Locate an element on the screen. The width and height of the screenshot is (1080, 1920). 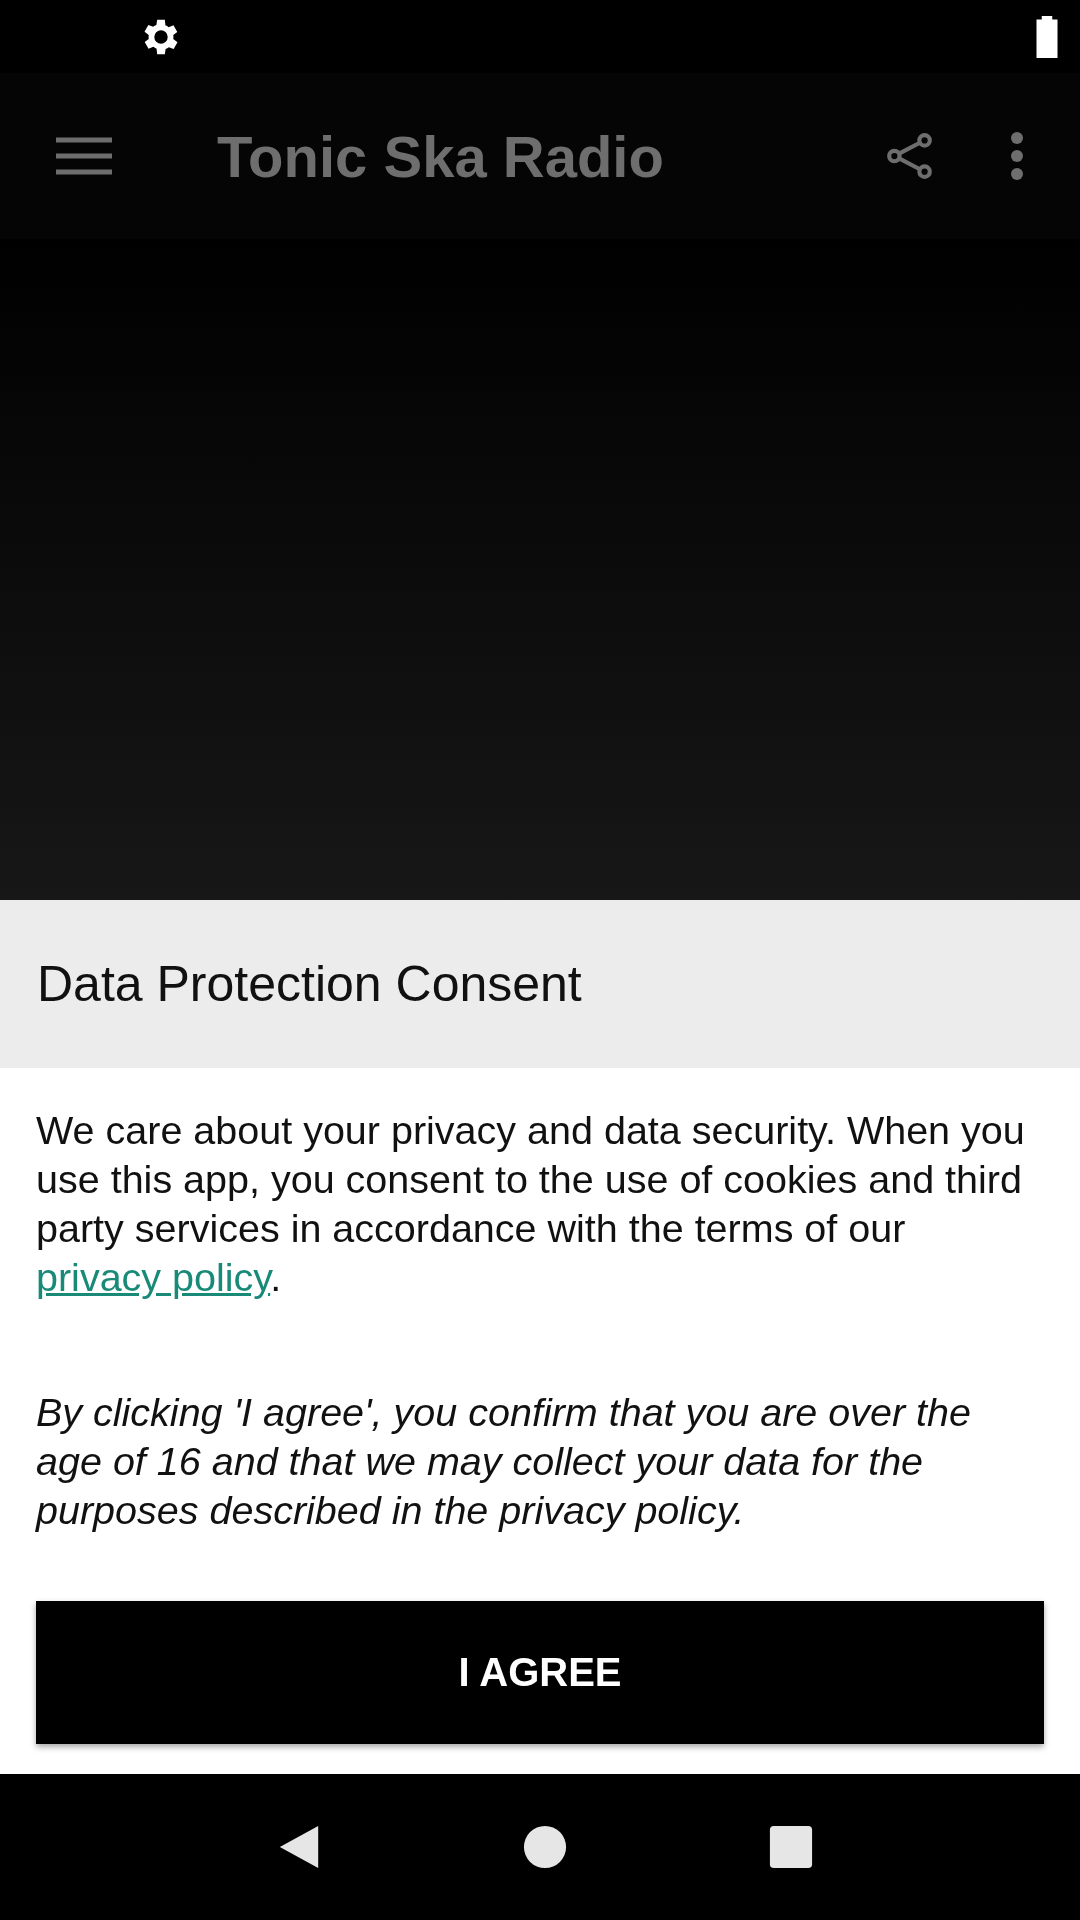
menu-icon is located at coordinates (84, 156).